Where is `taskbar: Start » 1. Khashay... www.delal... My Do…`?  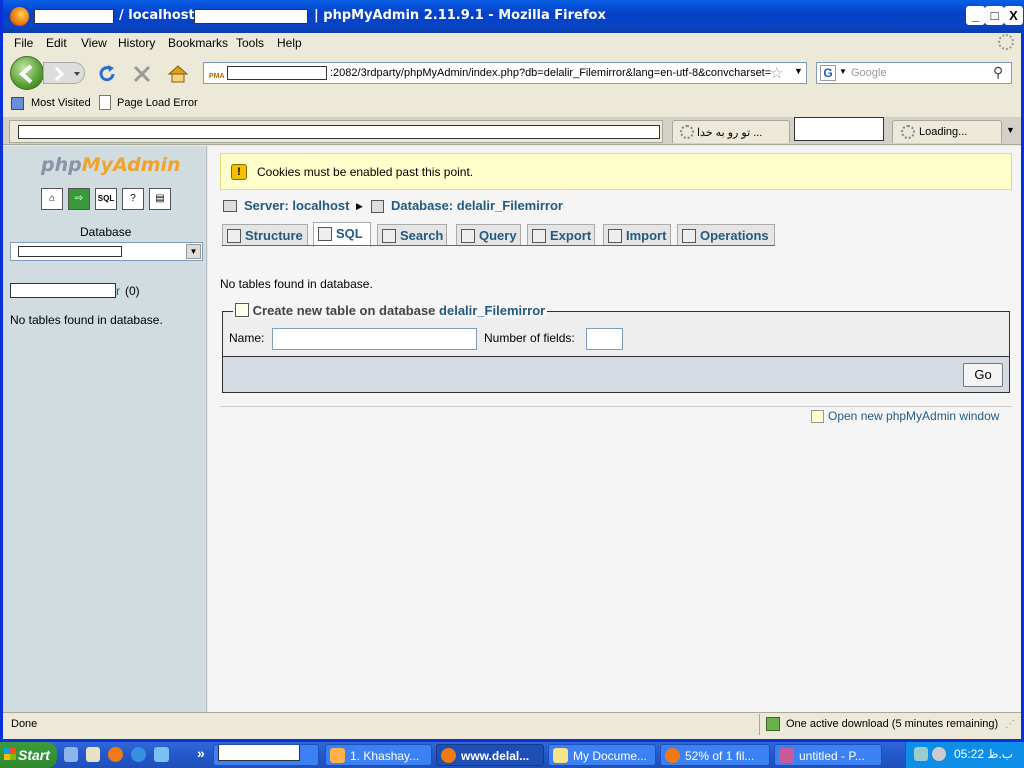
taskbar: Start » 1. Khashay... www.delal... My Do… is located at coordinates (512, 755).